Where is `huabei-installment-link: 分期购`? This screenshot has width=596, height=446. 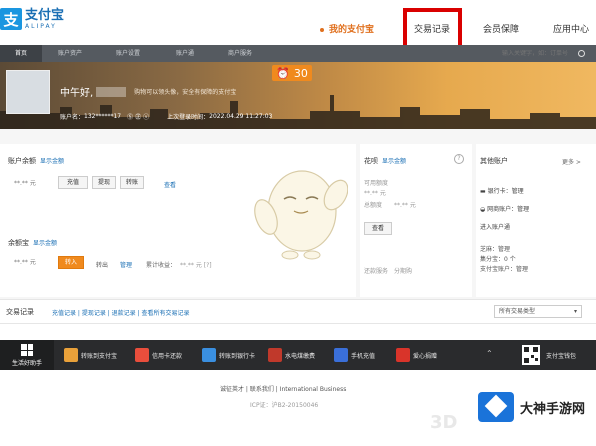
huabei-installment-link: 分期购 is located at coordinates (403, 270).